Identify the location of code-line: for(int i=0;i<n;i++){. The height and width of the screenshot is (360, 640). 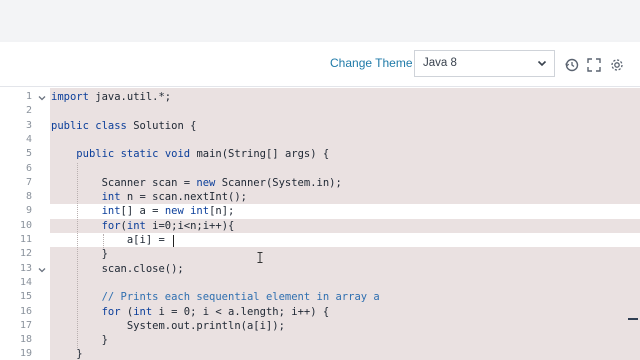
(168, 225).